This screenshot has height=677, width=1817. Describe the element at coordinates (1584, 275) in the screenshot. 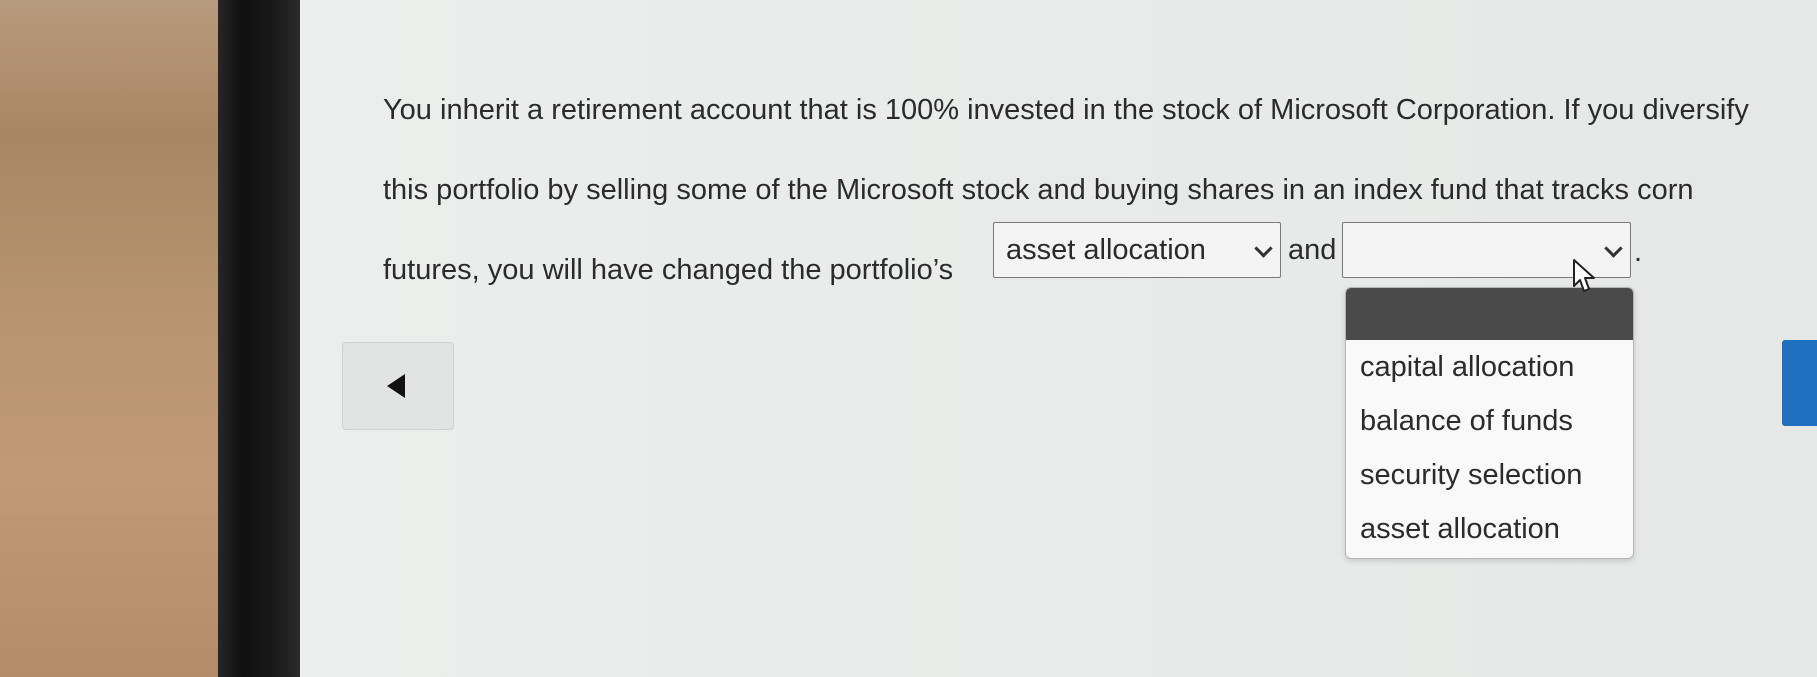

I see `mouse-pointer-icon` at that location.